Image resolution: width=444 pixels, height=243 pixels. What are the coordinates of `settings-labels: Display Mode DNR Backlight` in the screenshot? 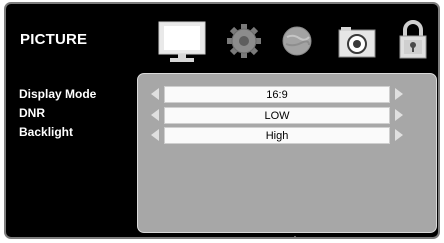 It's located at (57, 113).